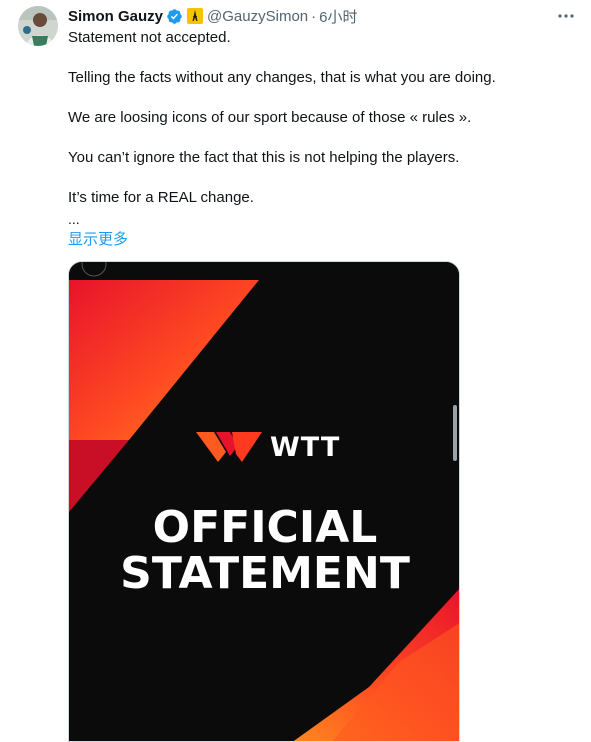 The width and height of the screenshot is (591, 742). What do you see at coordinates (195, 16) in the screenshot?
I see `eiffel-tower-flag-icon` at bounding box center [195, 16].